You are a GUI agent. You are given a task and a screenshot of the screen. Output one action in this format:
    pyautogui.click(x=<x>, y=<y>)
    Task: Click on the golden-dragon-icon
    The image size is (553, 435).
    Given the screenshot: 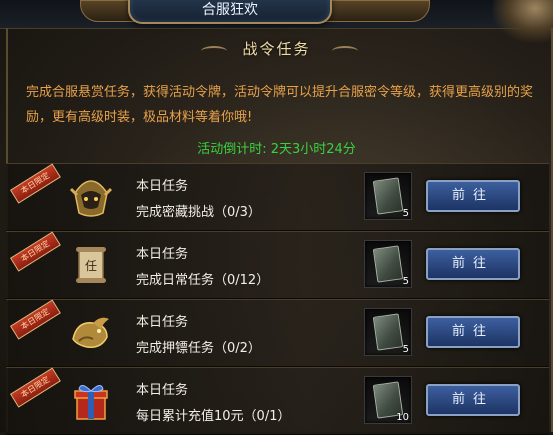 What is the action you would take?
    pyautogui.click(x=91, y=333)
    